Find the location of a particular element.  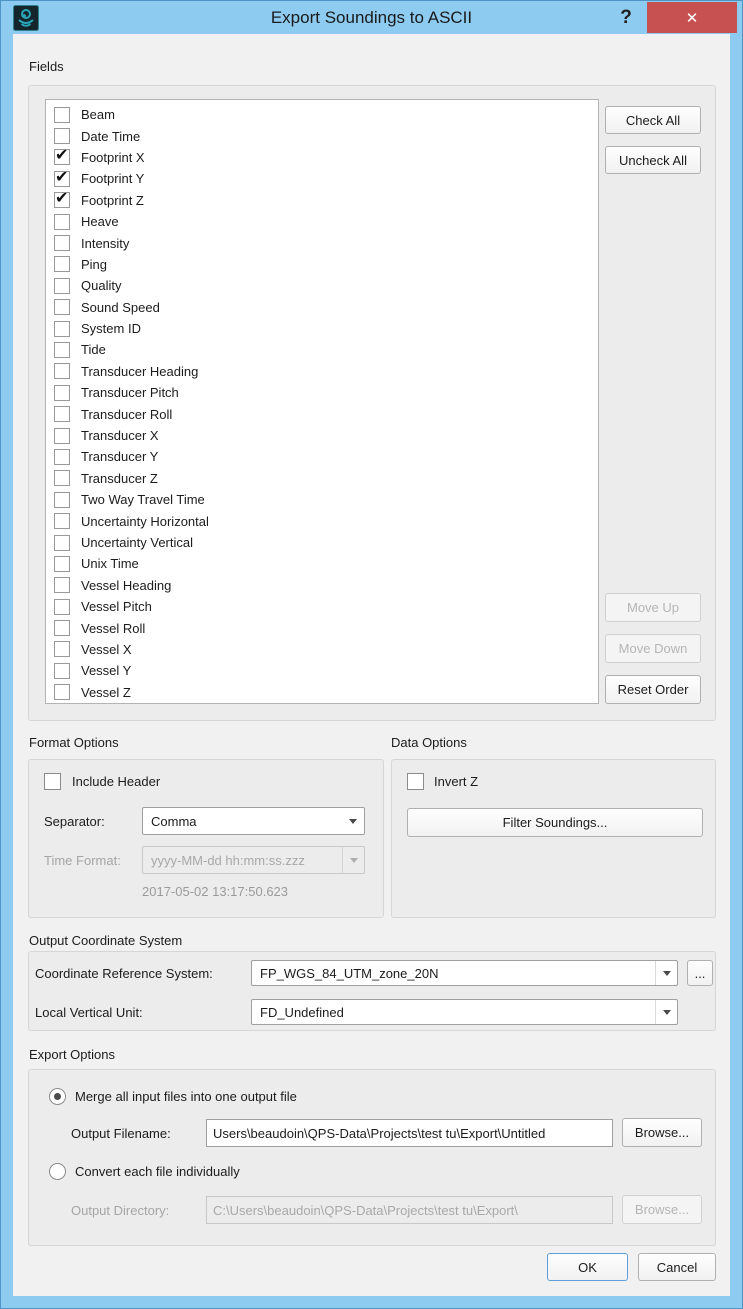

field-row: Vessel X is located at coordinates (322, 649).